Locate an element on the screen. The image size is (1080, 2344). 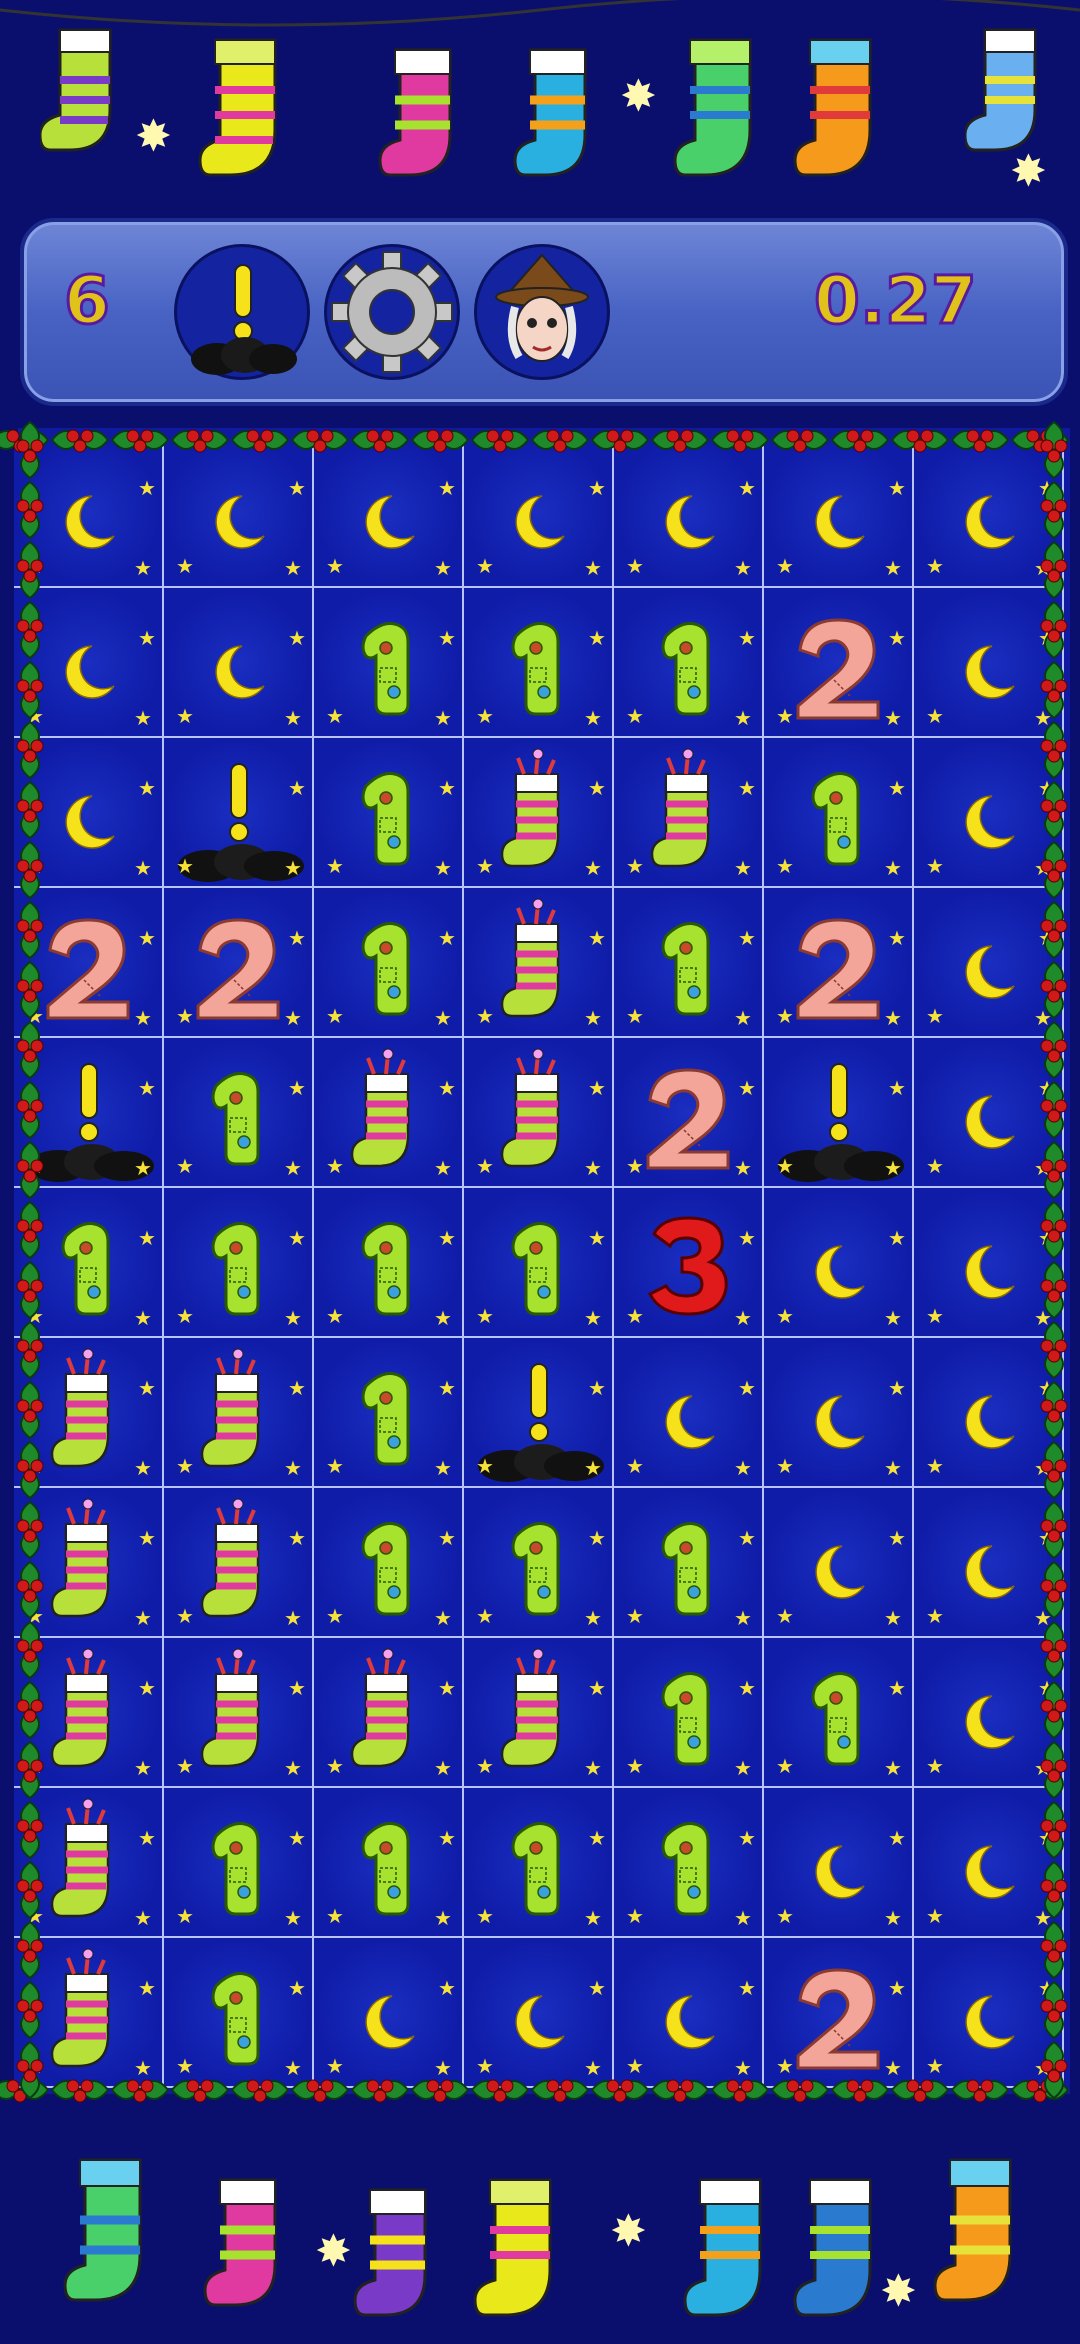
character-button is located at coordinates (542, 312).